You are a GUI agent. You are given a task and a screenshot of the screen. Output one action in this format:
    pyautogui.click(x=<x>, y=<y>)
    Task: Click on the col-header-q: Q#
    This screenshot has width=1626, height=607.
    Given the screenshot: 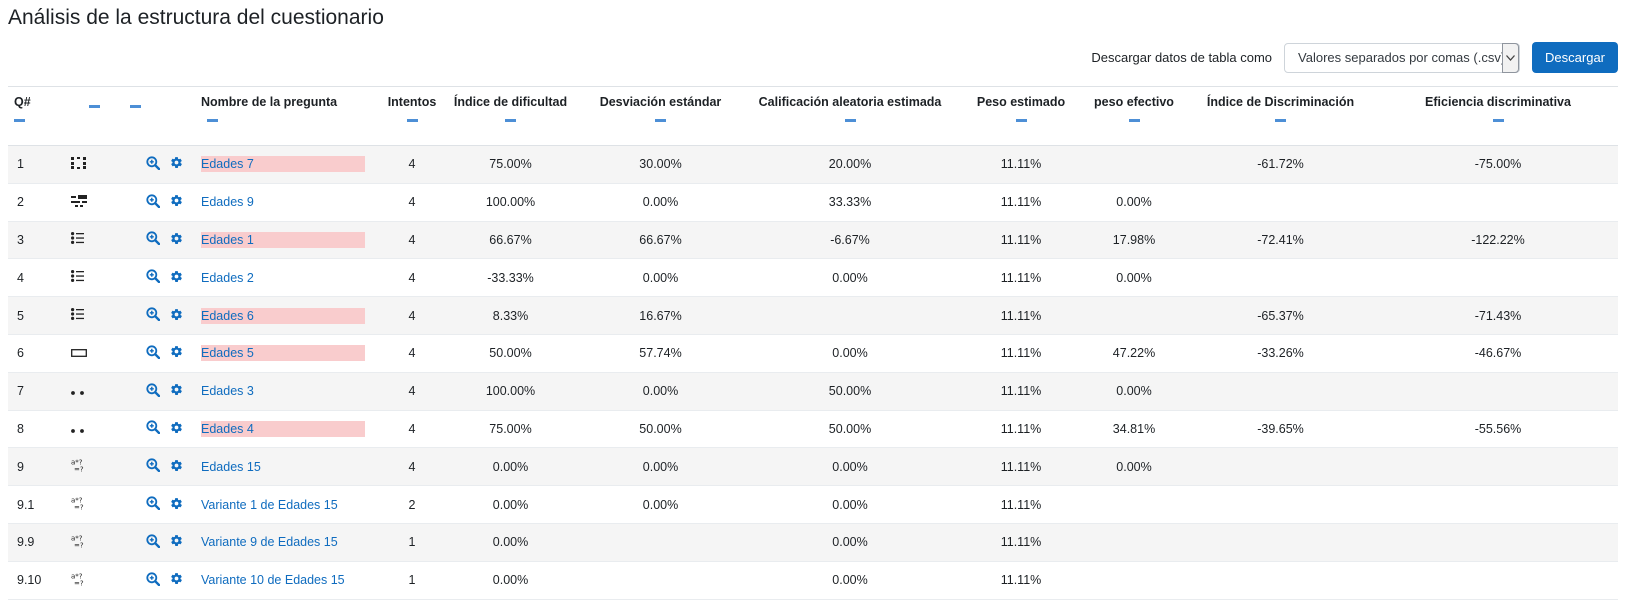 What is the action you would take?
    pyautogui.click(x=36, y=116)
    